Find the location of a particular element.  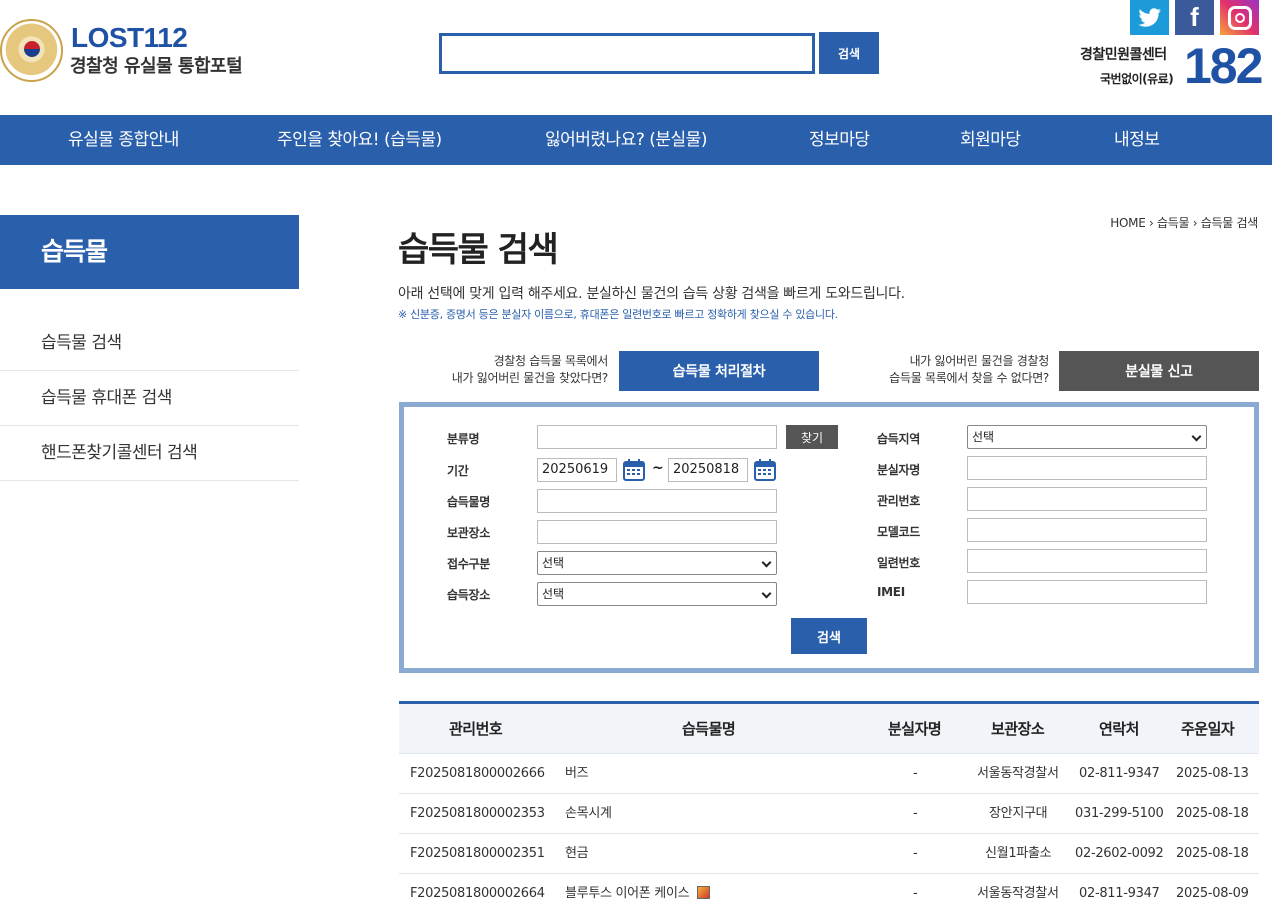

guide-right-line1: 내가 잃어버린 물건을 경찰청 is located at coordinates (979, 361).